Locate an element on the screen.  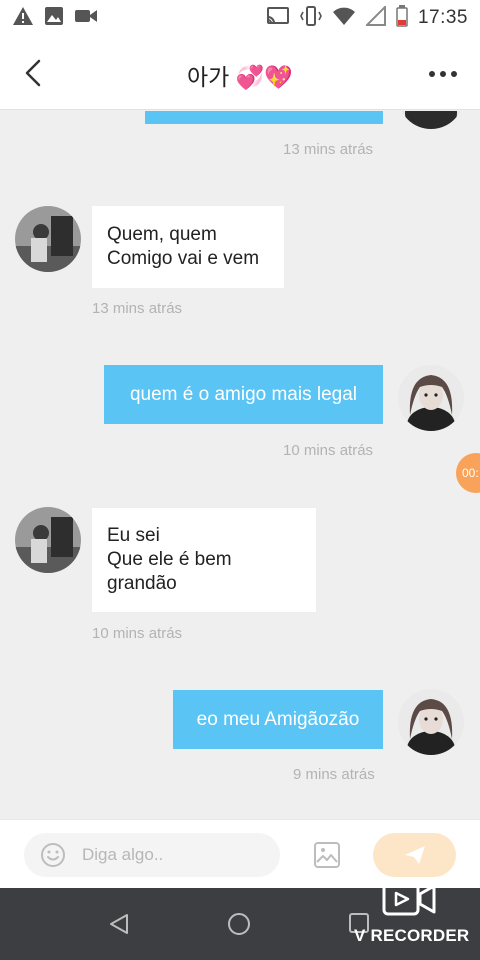
recorder-watermark: V RECORDER is located at coordinates (414, 915).